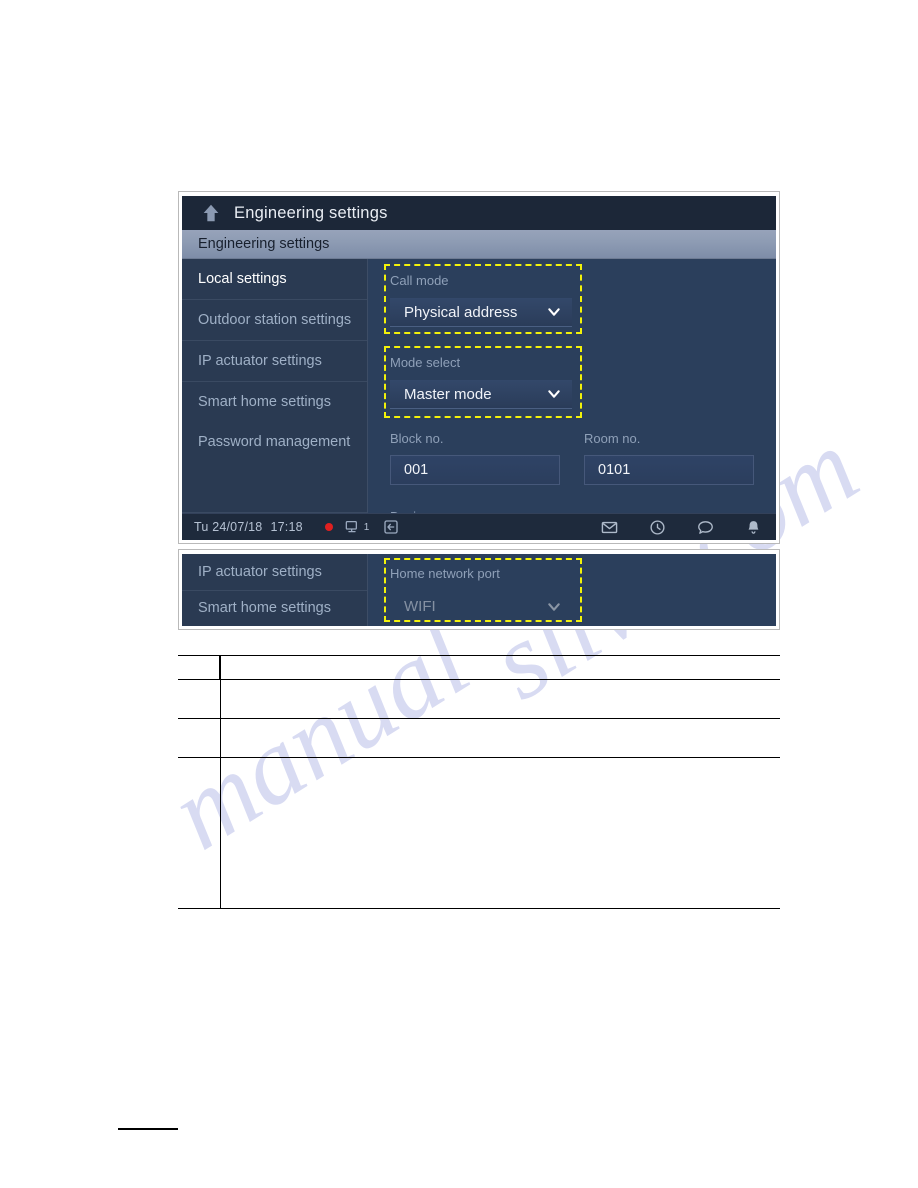  I want to click on home-network-port-label: Home network port, so click(445, 573).